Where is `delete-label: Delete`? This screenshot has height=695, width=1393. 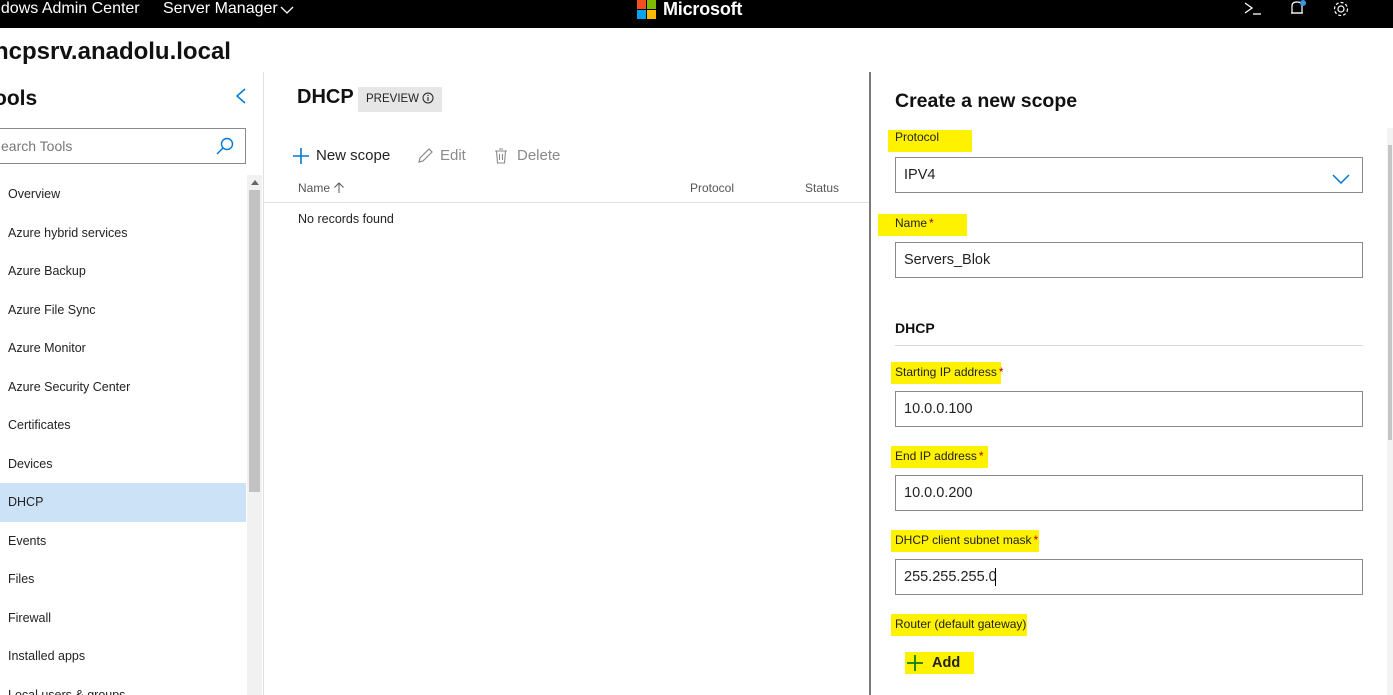
delete-label: Delete is located at coordinates (539, 155).